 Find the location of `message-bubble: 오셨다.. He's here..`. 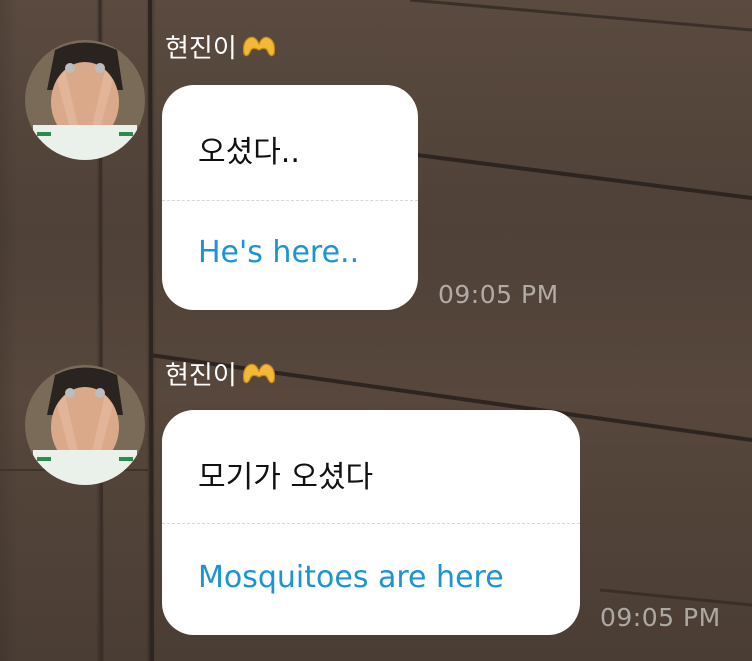

message-bubble: 오셨다.. He's here.. is located at coordinates (290, 197).